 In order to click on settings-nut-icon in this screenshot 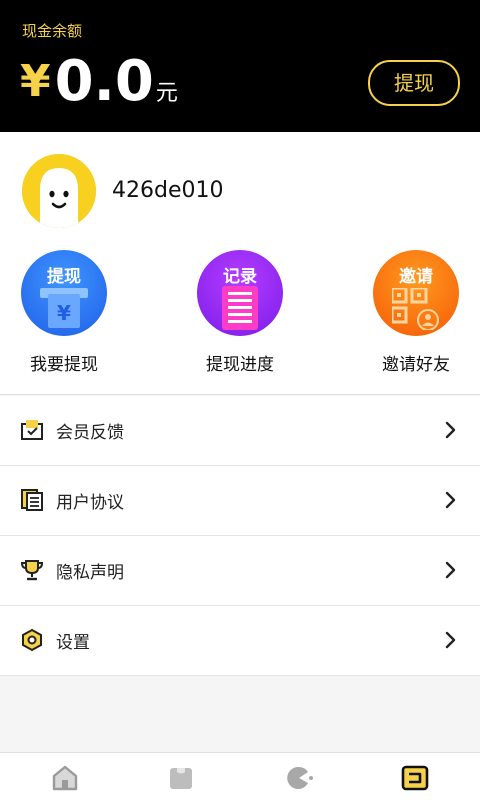, I will do `click(32, 640)`.